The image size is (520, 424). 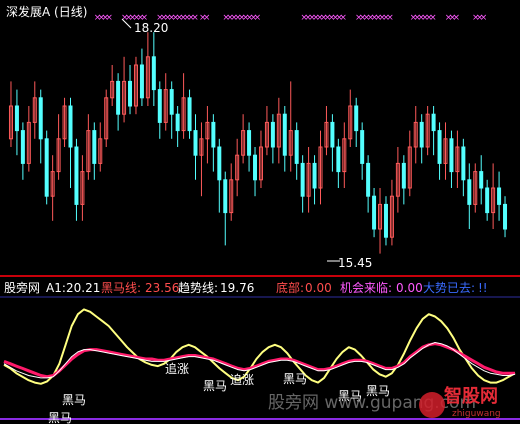 What do you see at coordinates (318, 288) in the screenshot?
I see `bottom-value: 0.00` at bounding box center [318, 288].